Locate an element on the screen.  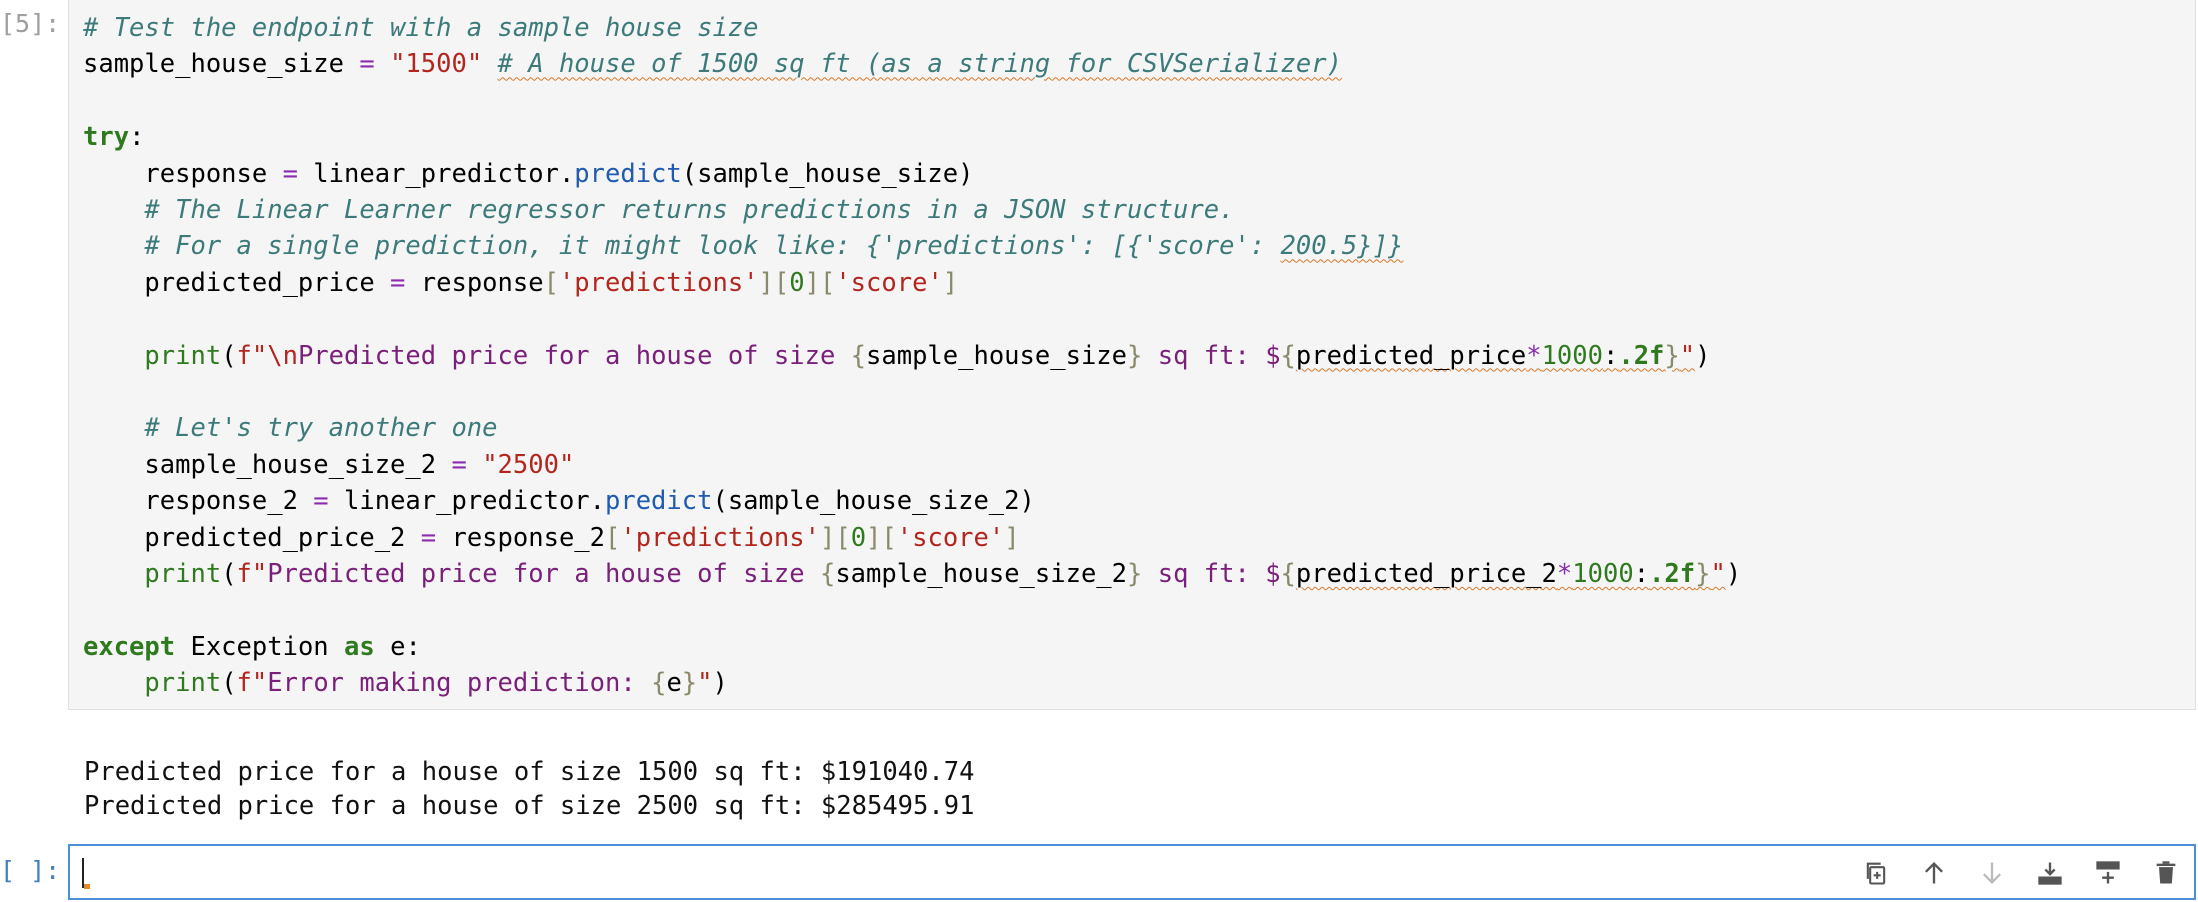
empty-cell-prompt: [ ]: is located at coordinates (30, 870).